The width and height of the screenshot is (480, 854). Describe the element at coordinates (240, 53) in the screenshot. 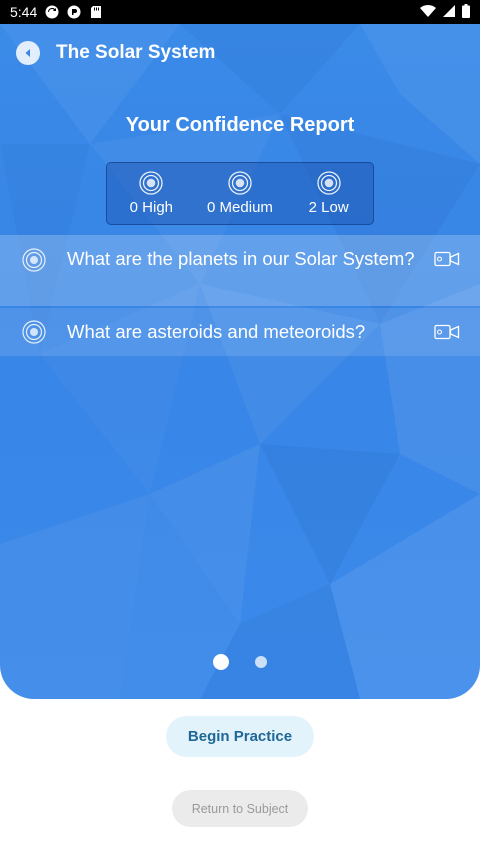

I see `app-header: The Solar System` at that location.